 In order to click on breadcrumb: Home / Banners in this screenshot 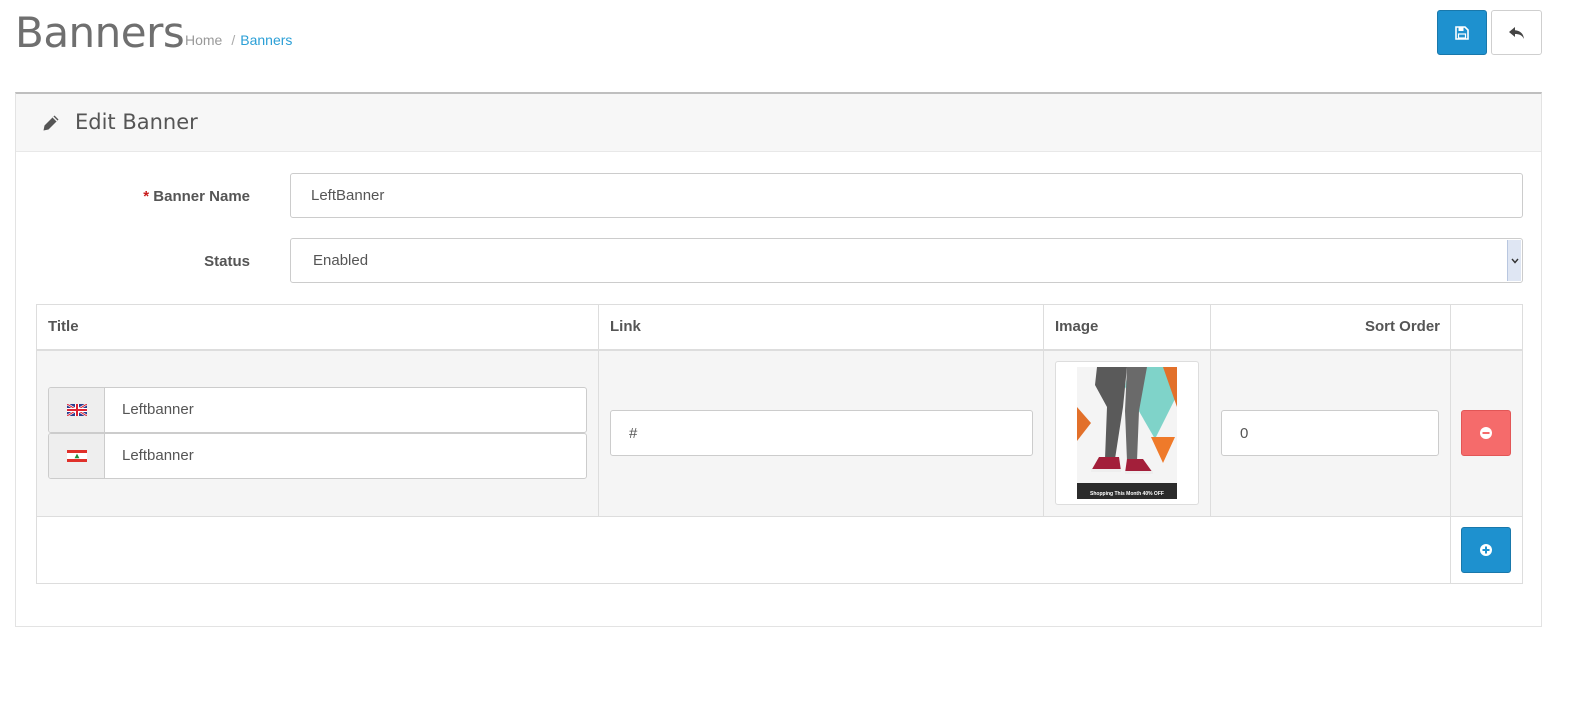, I will do `click(238, 40)`.